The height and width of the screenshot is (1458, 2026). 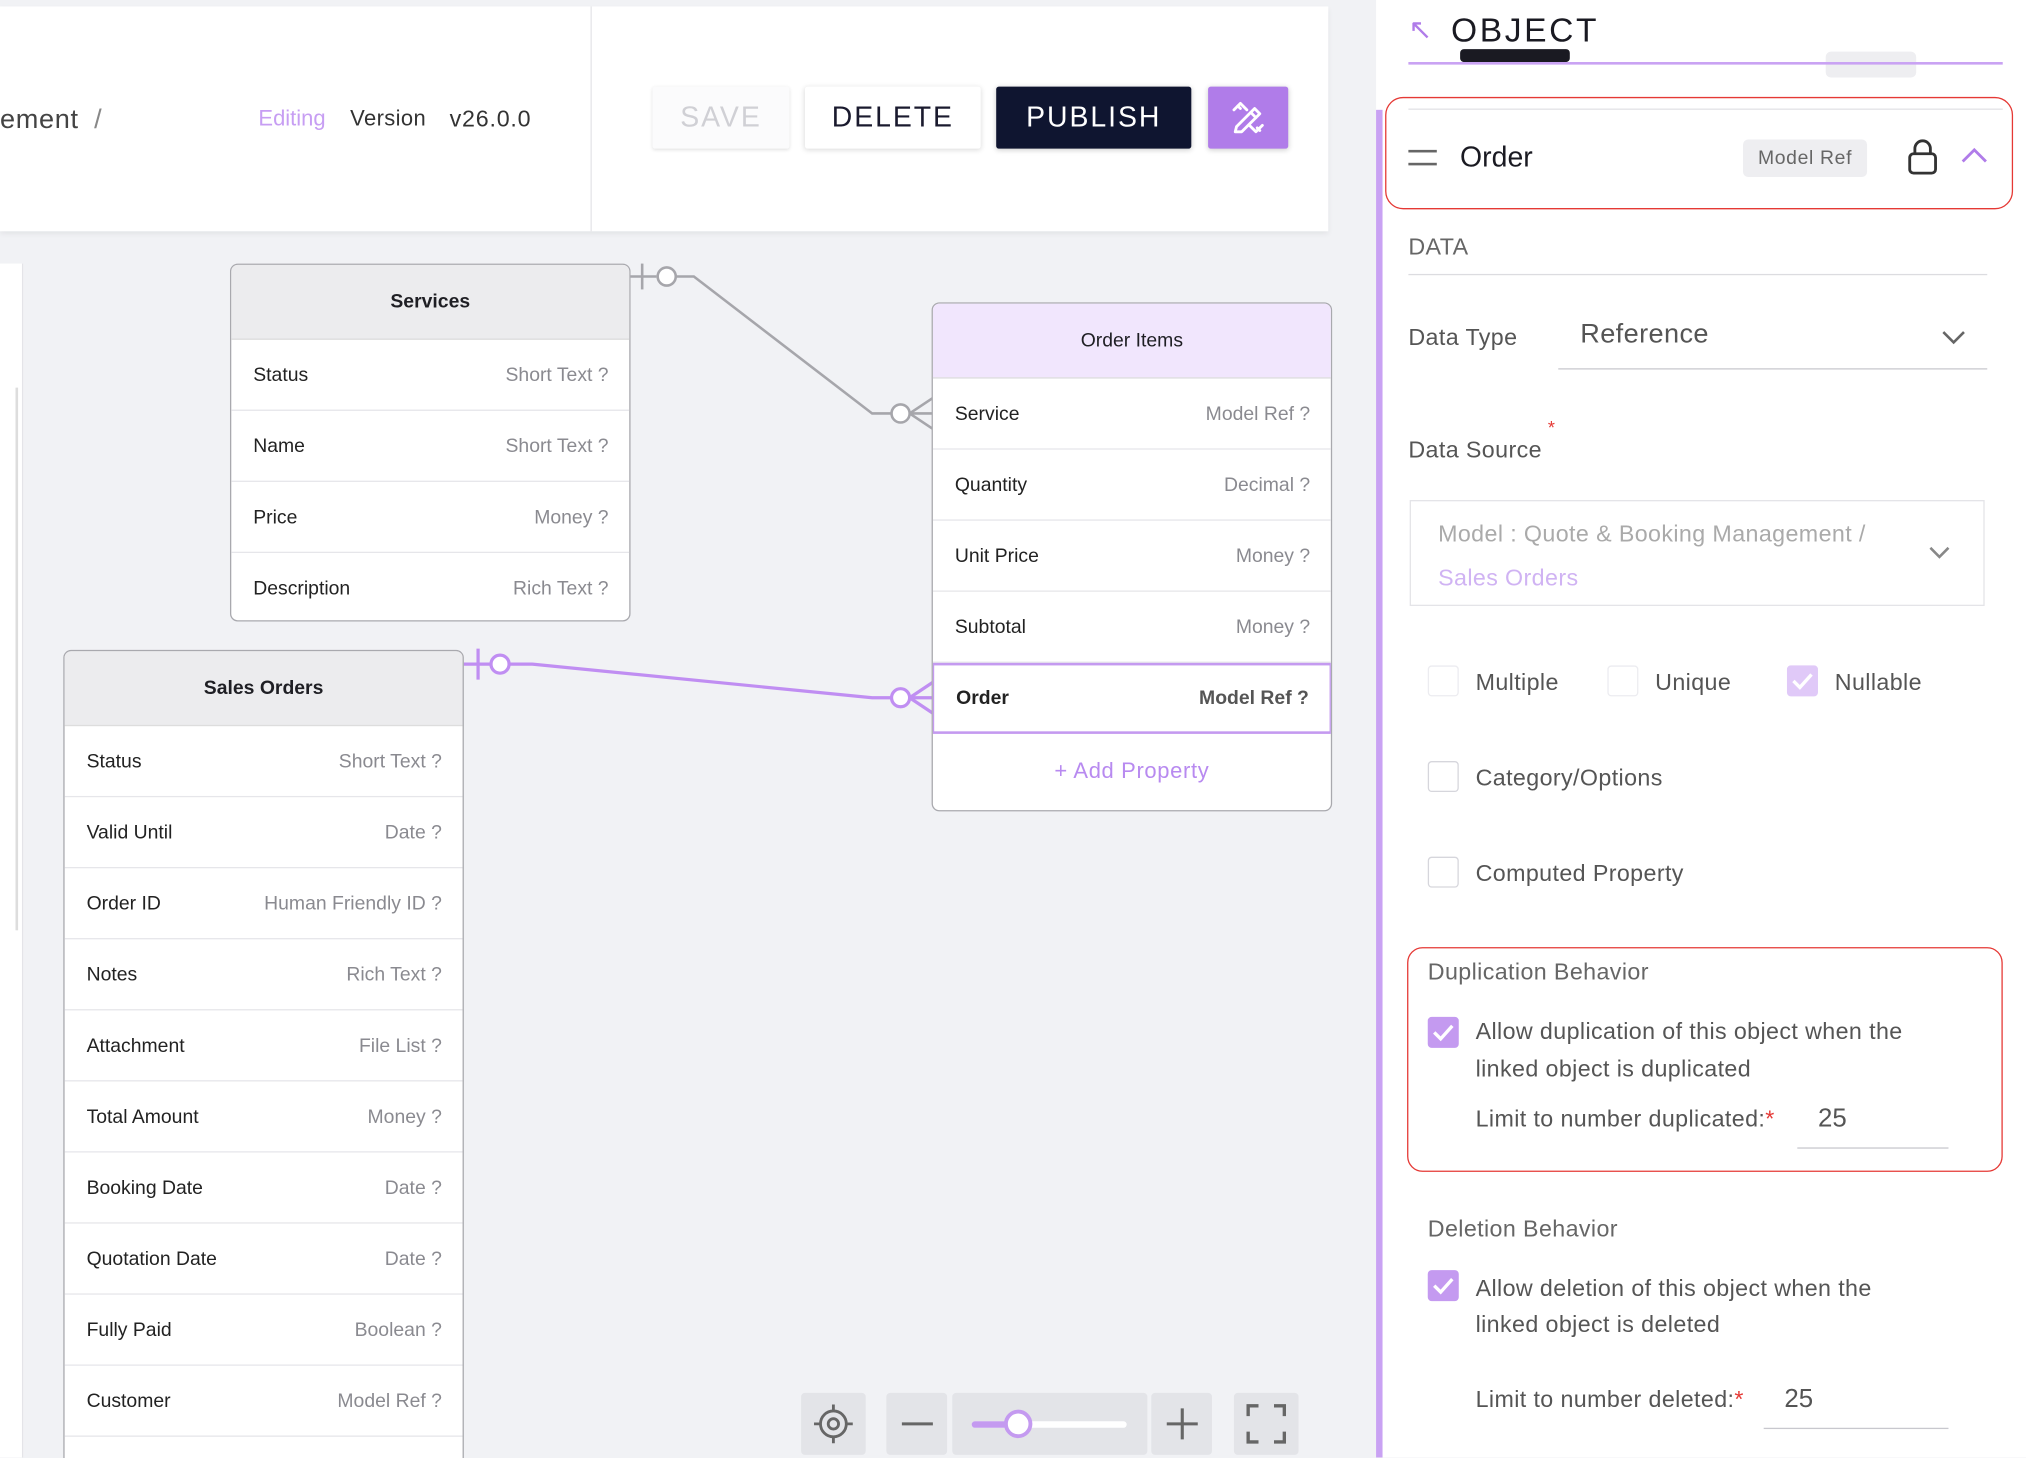 I want to click on recenter-button, so click(x=833, y=1423).